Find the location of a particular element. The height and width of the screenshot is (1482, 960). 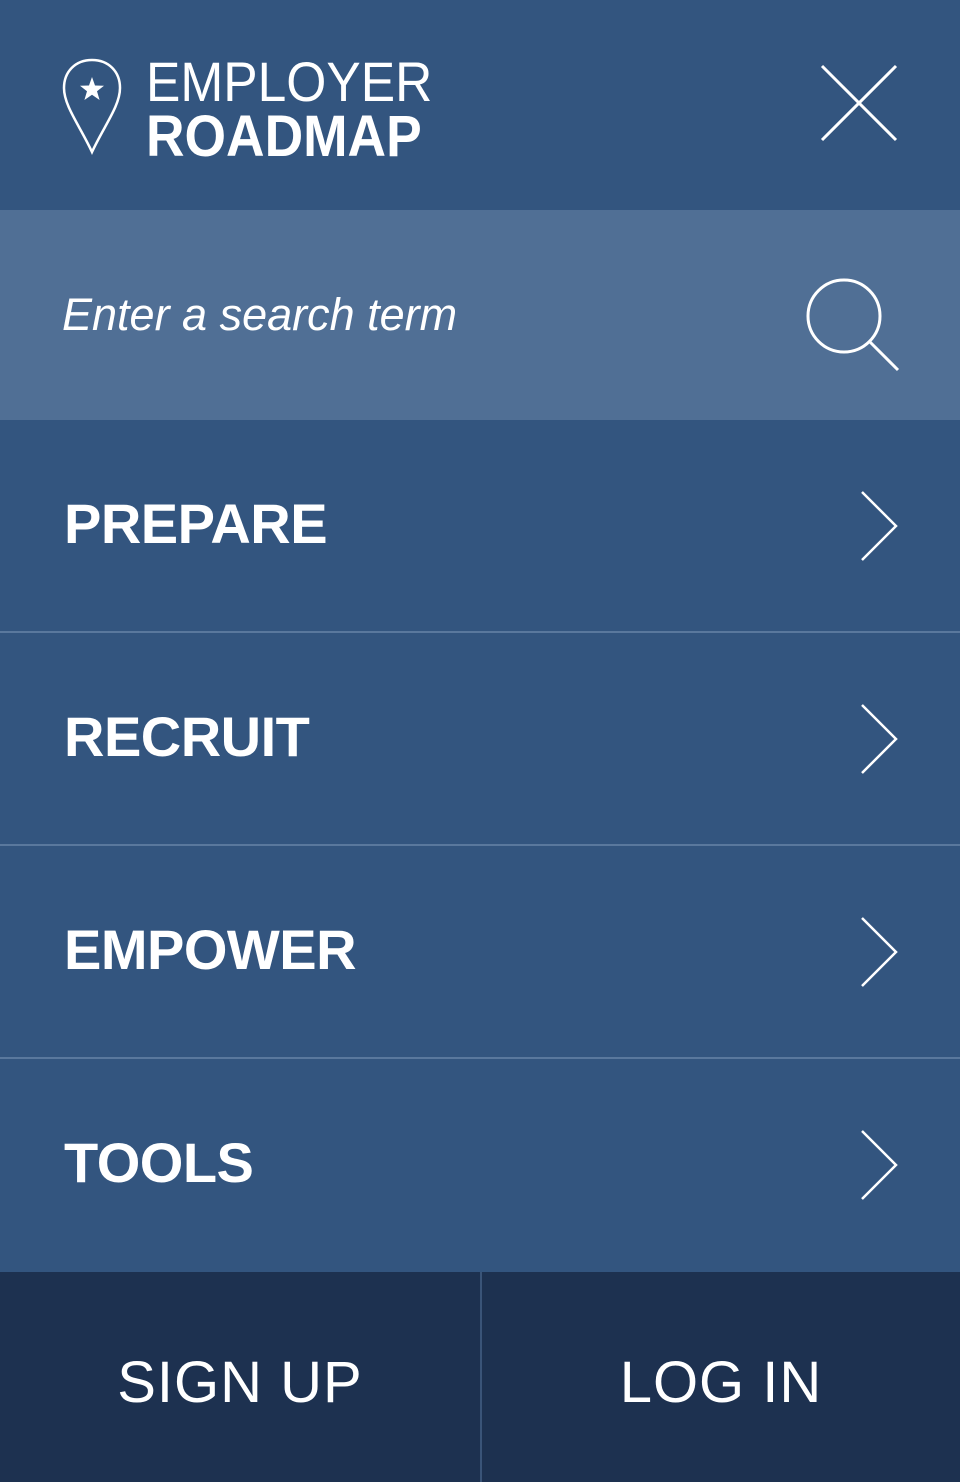

nav-item-empower: EMPOWER is located at coordinates (480, 952).